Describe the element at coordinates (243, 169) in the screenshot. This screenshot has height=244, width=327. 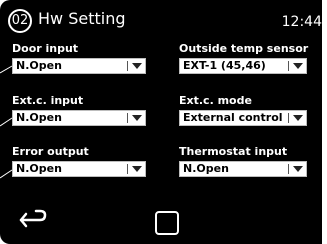
I see `thermostat-input-dropdown: N.Open` at that location.